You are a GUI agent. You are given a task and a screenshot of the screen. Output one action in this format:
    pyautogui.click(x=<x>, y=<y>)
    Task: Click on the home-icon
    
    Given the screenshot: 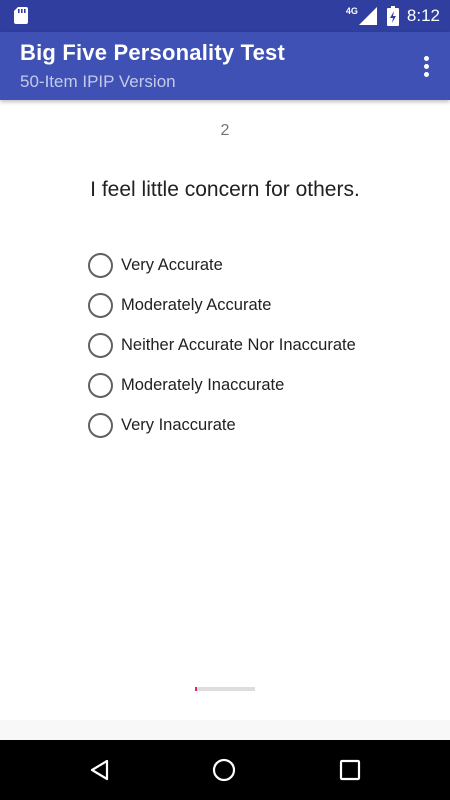 What is the action you would take?
    pyautogui.click(x=224, y=770)
    